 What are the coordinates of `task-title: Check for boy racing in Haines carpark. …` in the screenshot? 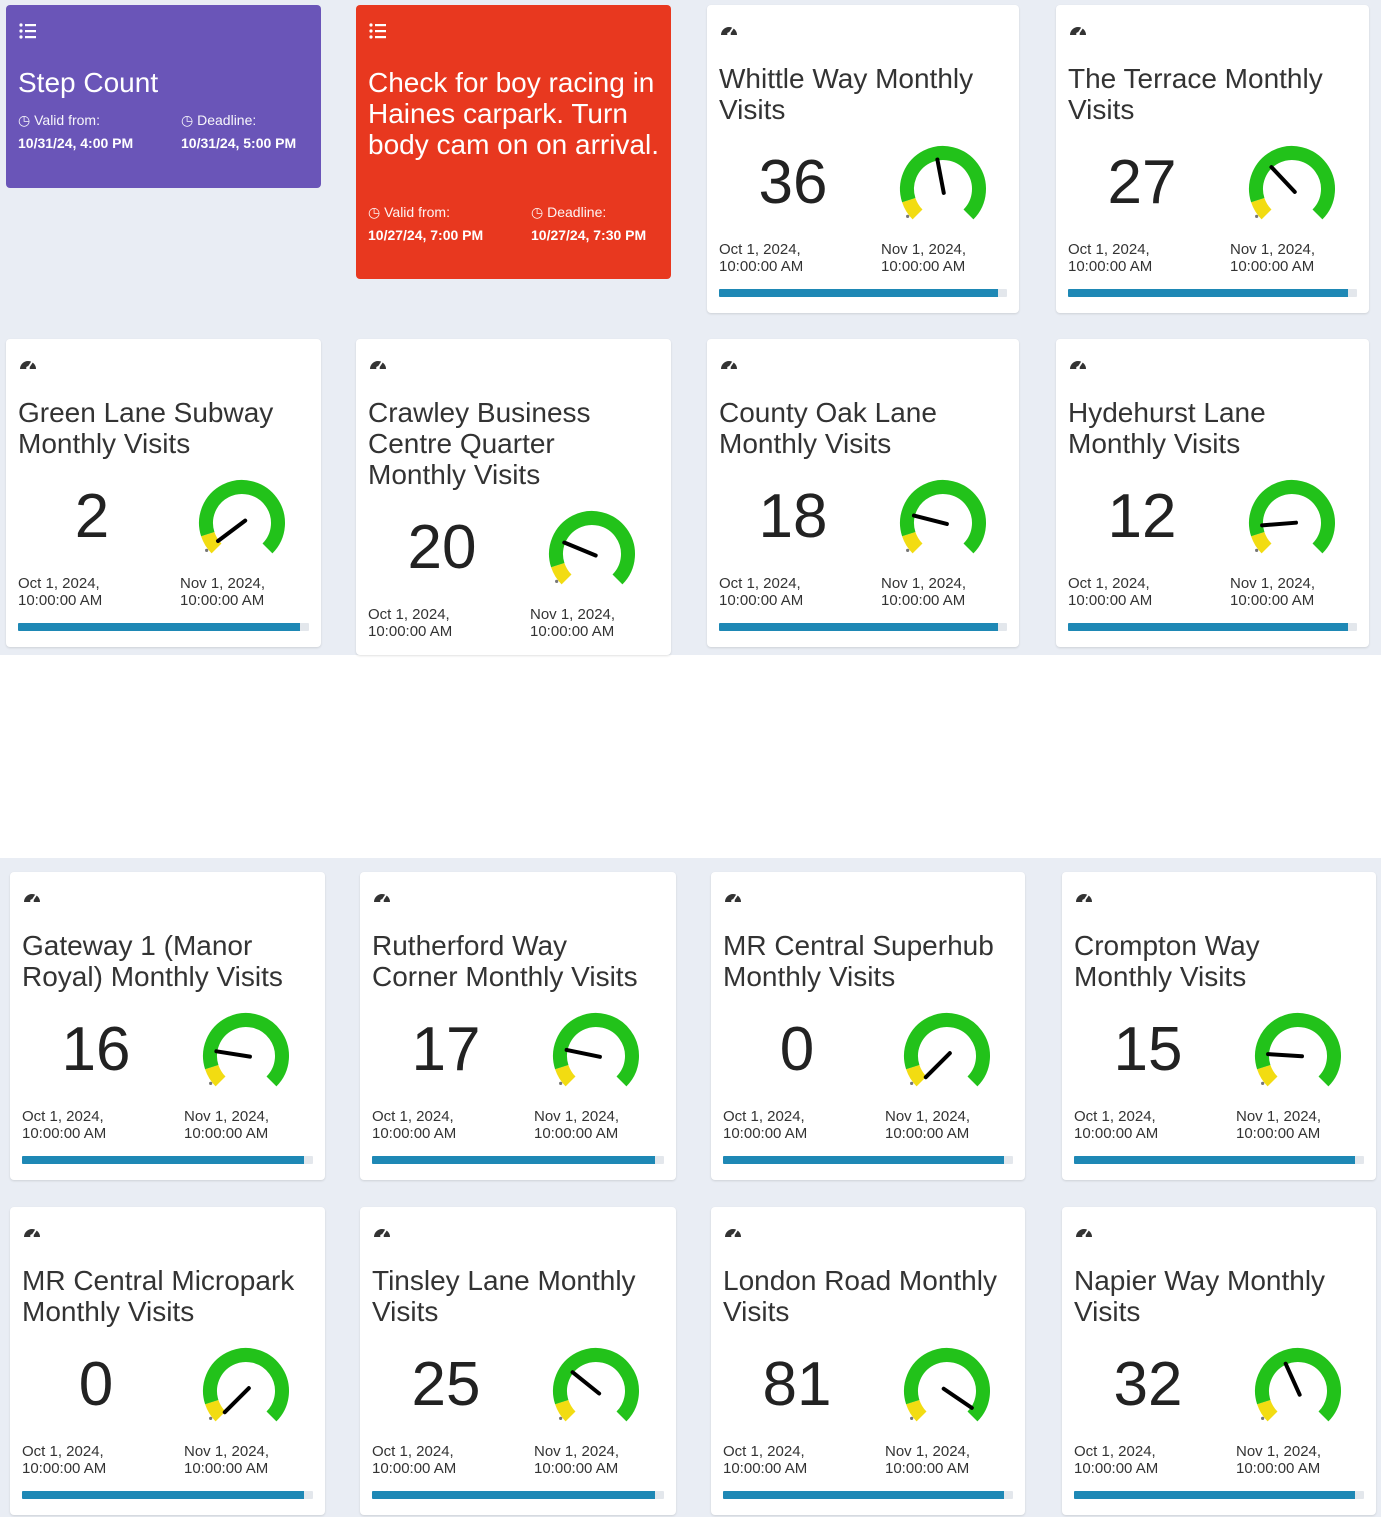 It's located at (514, 113).